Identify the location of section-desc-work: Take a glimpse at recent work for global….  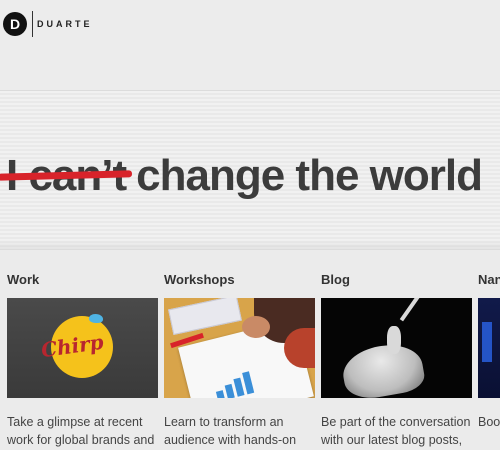
(81, 431).